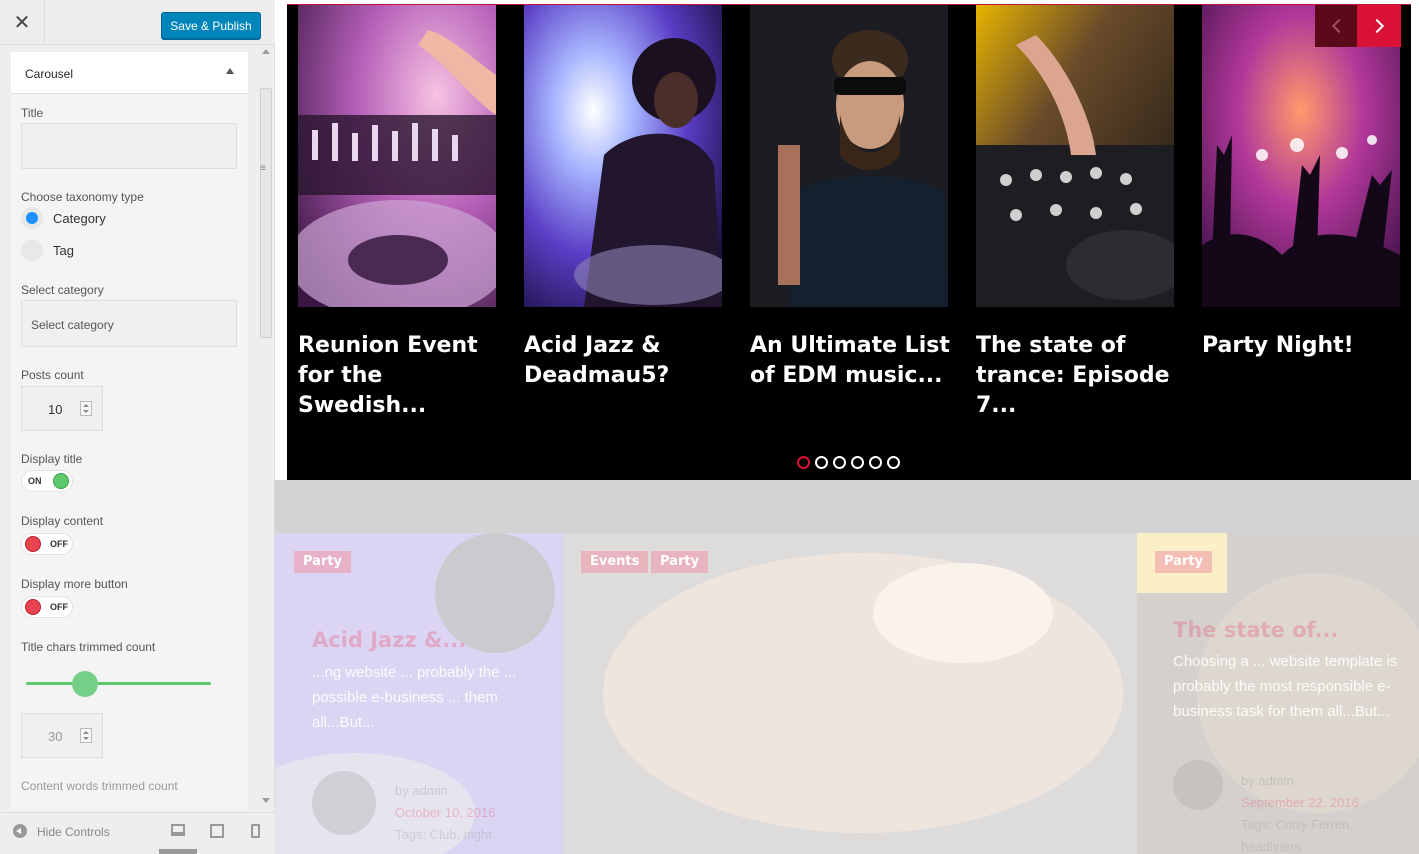 The image size is (1419, 854). What do you see at coordinates (137, 833) in the screenshot?
I see `customizer-footer: Hide Controls` at bounding box center [137, 833].